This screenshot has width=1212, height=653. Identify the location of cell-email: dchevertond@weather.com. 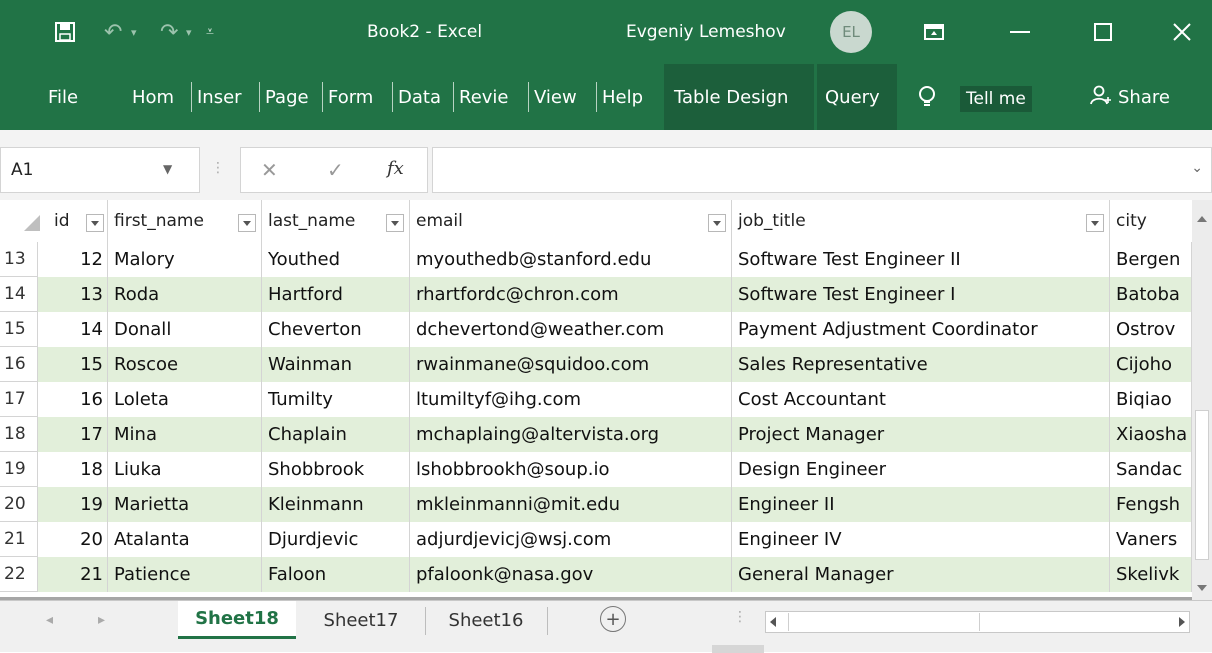
(571, 329).